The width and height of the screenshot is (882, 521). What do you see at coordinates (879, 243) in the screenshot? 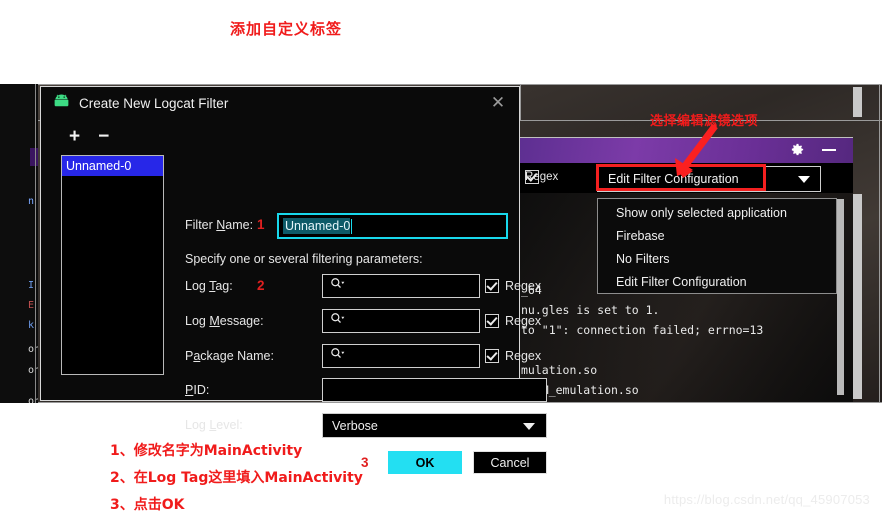
I see `bg-window-right-edge` at bounding box center [879, 243].